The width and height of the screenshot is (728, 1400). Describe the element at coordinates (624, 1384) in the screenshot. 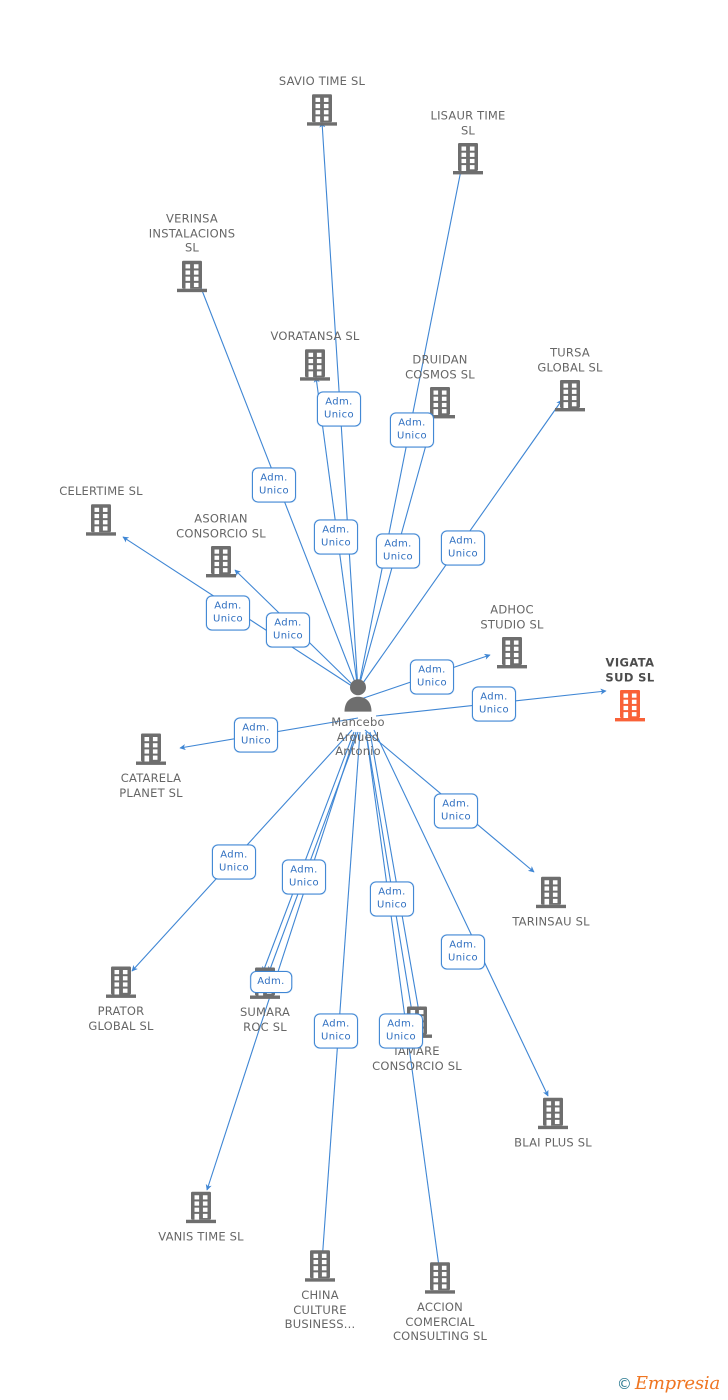

I see `copyright-symbol: ©` at that location.